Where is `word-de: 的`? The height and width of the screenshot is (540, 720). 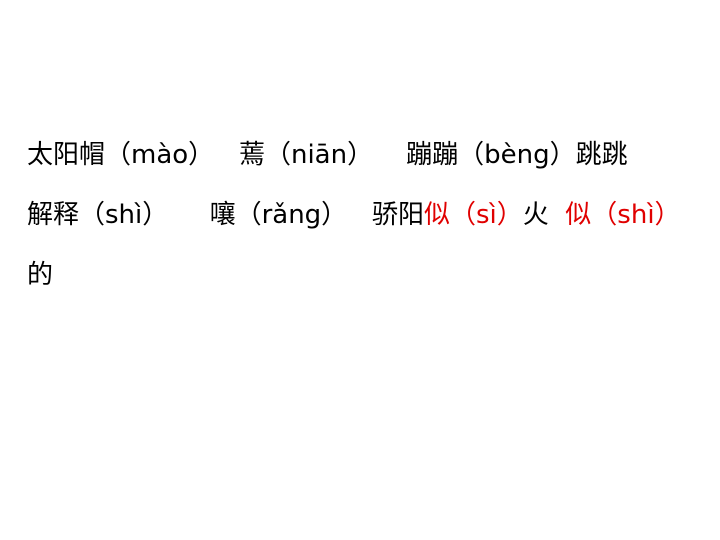 word-de: 的 is located at coordinates (40, 275).